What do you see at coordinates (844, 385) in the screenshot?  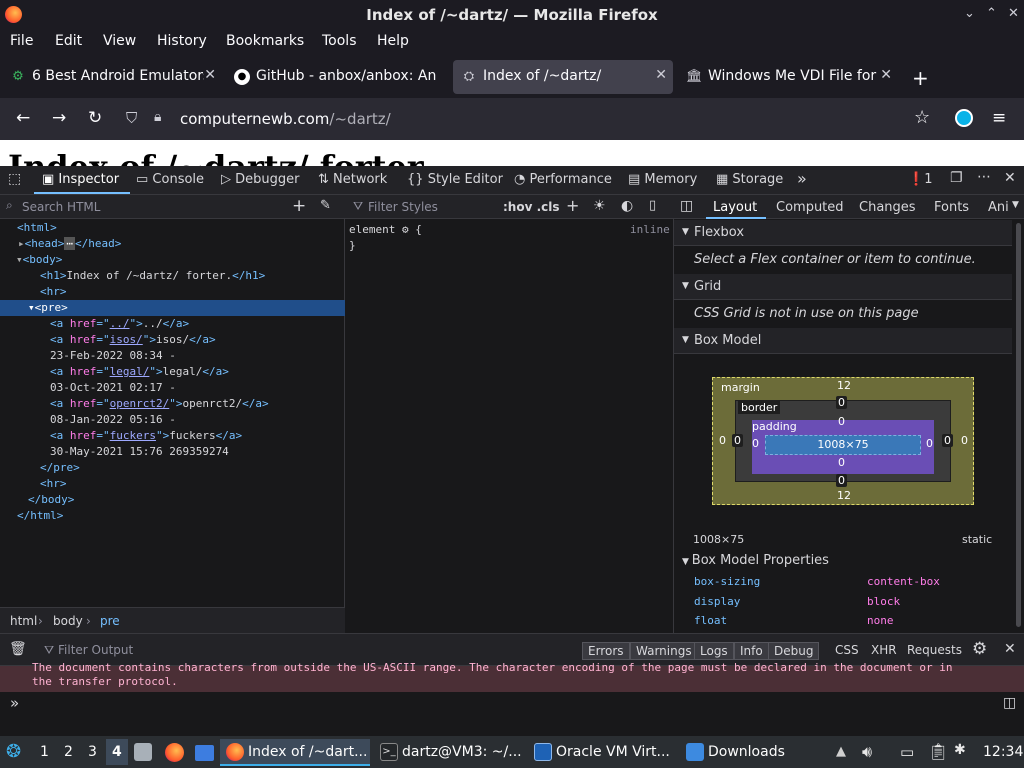 I see `margin-top-value: 12` at bounding box center [844, 385].